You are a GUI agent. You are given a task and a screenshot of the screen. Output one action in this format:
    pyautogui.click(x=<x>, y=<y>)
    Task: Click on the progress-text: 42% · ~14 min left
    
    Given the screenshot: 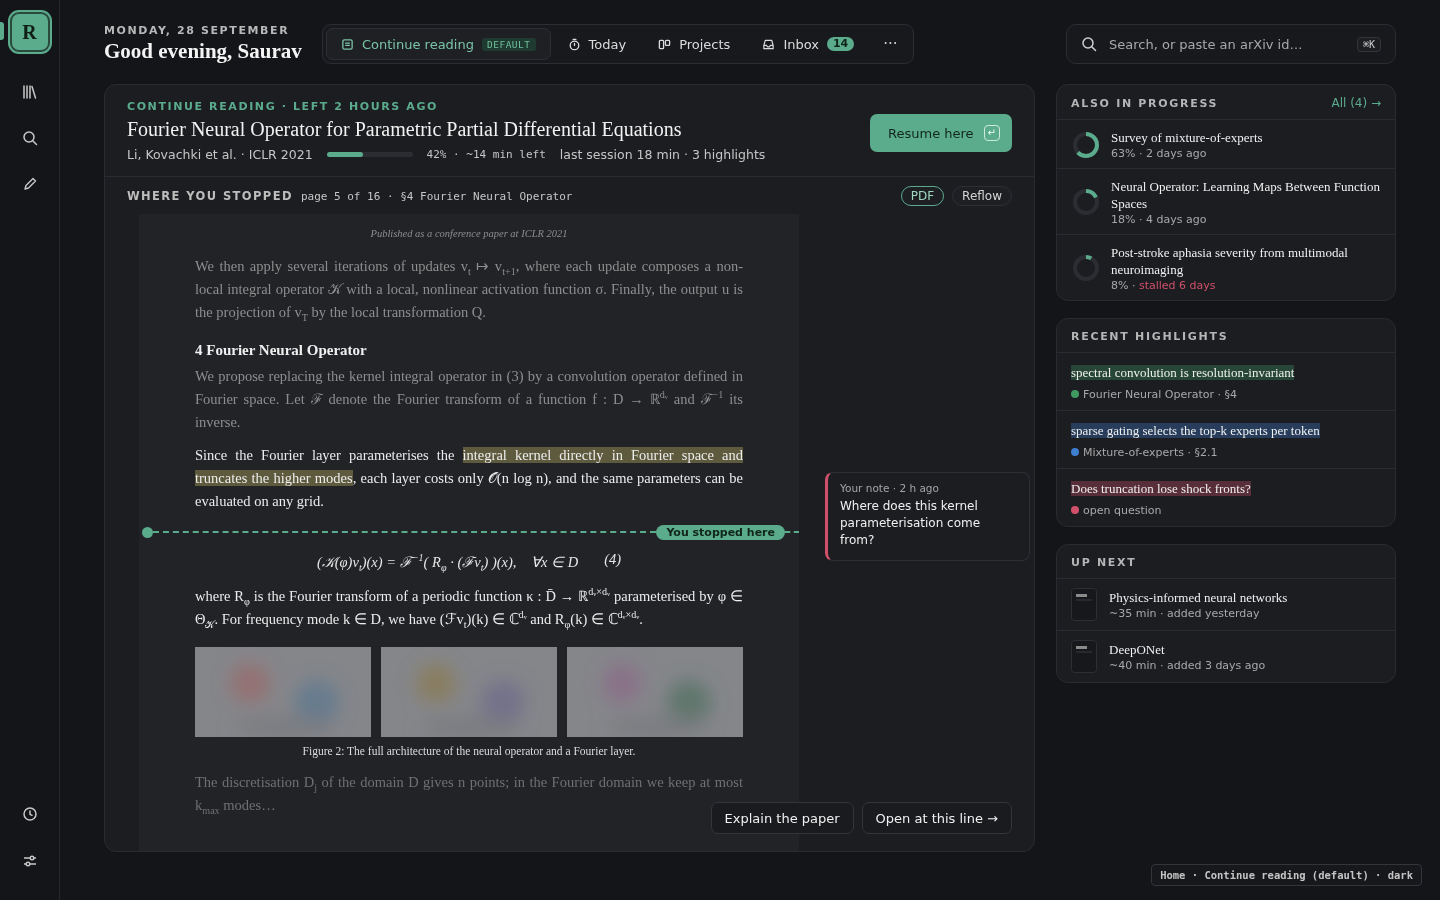 What is the action you would take?
    pyautogui.click(x=486, y=154)
    